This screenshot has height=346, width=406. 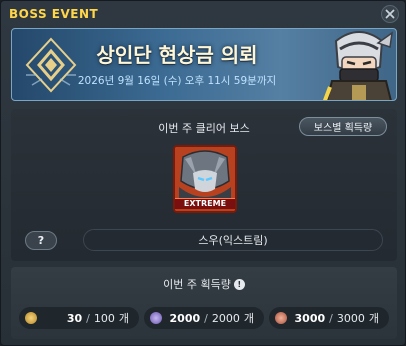 I want to click on red-coin-counter: 3000 / 3000 개, so click(x=329, y=318).